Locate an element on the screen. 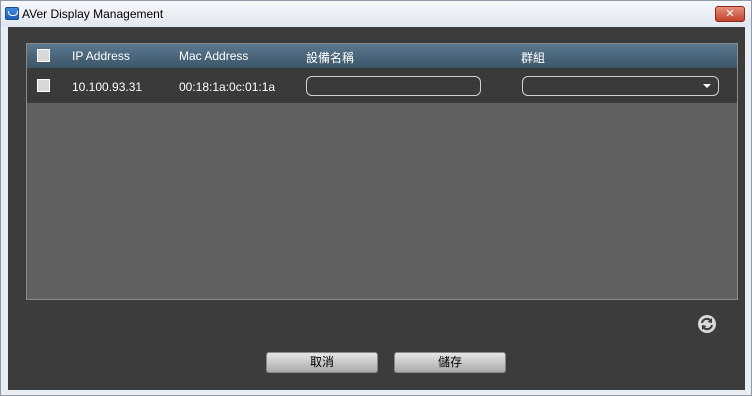  table-row: 10.100.93.31 00:18:1a:0c:01:1a is located at coordinates (382, 85).